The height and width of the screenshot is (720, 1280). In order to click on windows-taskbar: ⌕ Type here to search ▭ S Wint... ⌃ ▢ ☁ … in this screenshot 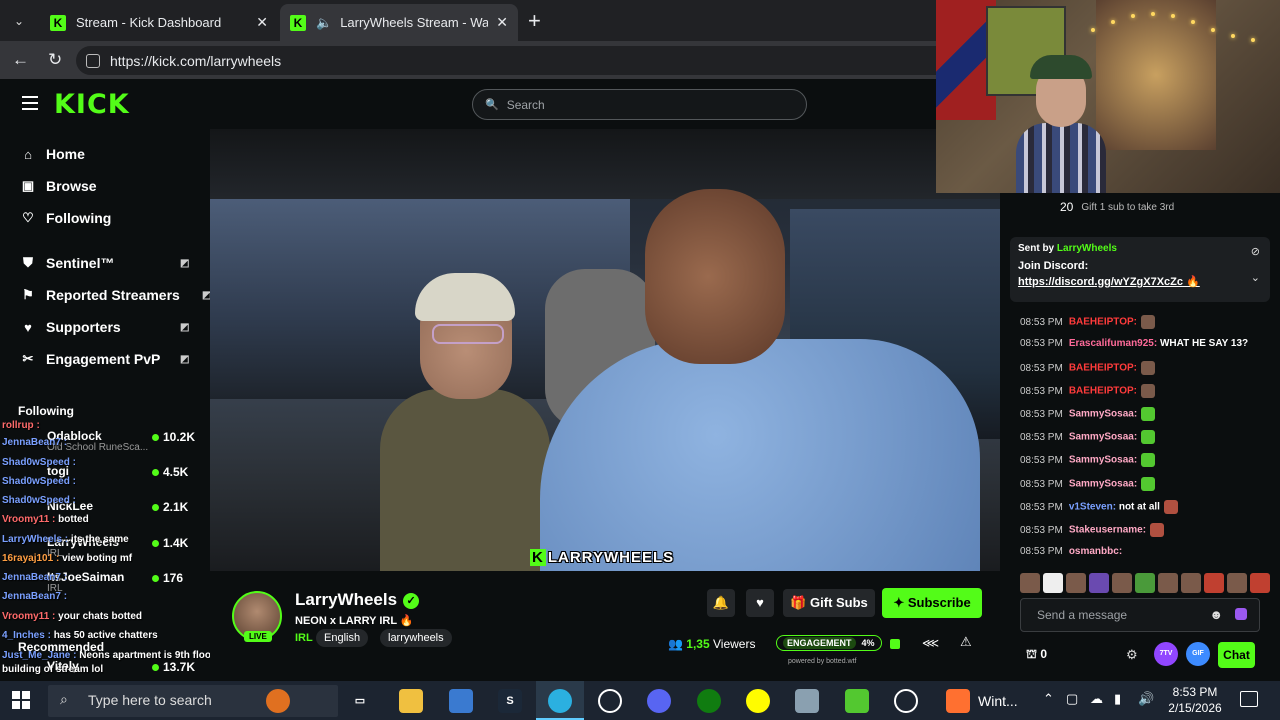, I will do `click(640, 700)`.